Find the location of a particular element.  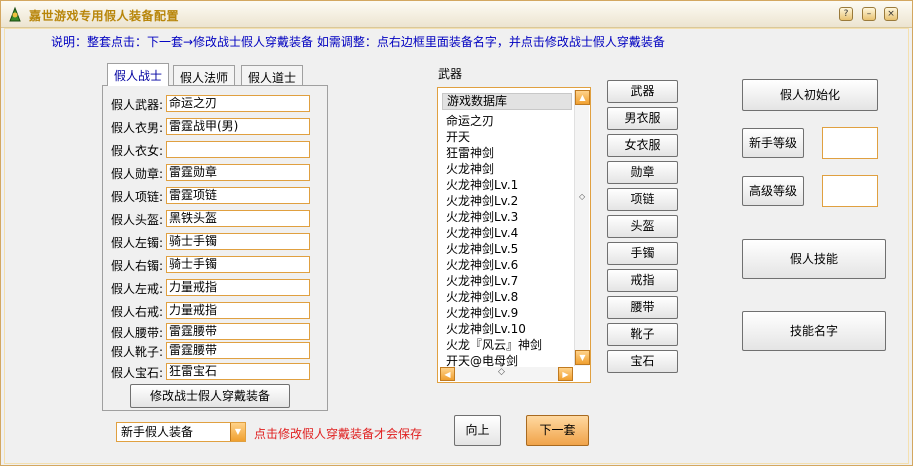

tab-taoist: 假人道士 is located at coordinates (272, 75).